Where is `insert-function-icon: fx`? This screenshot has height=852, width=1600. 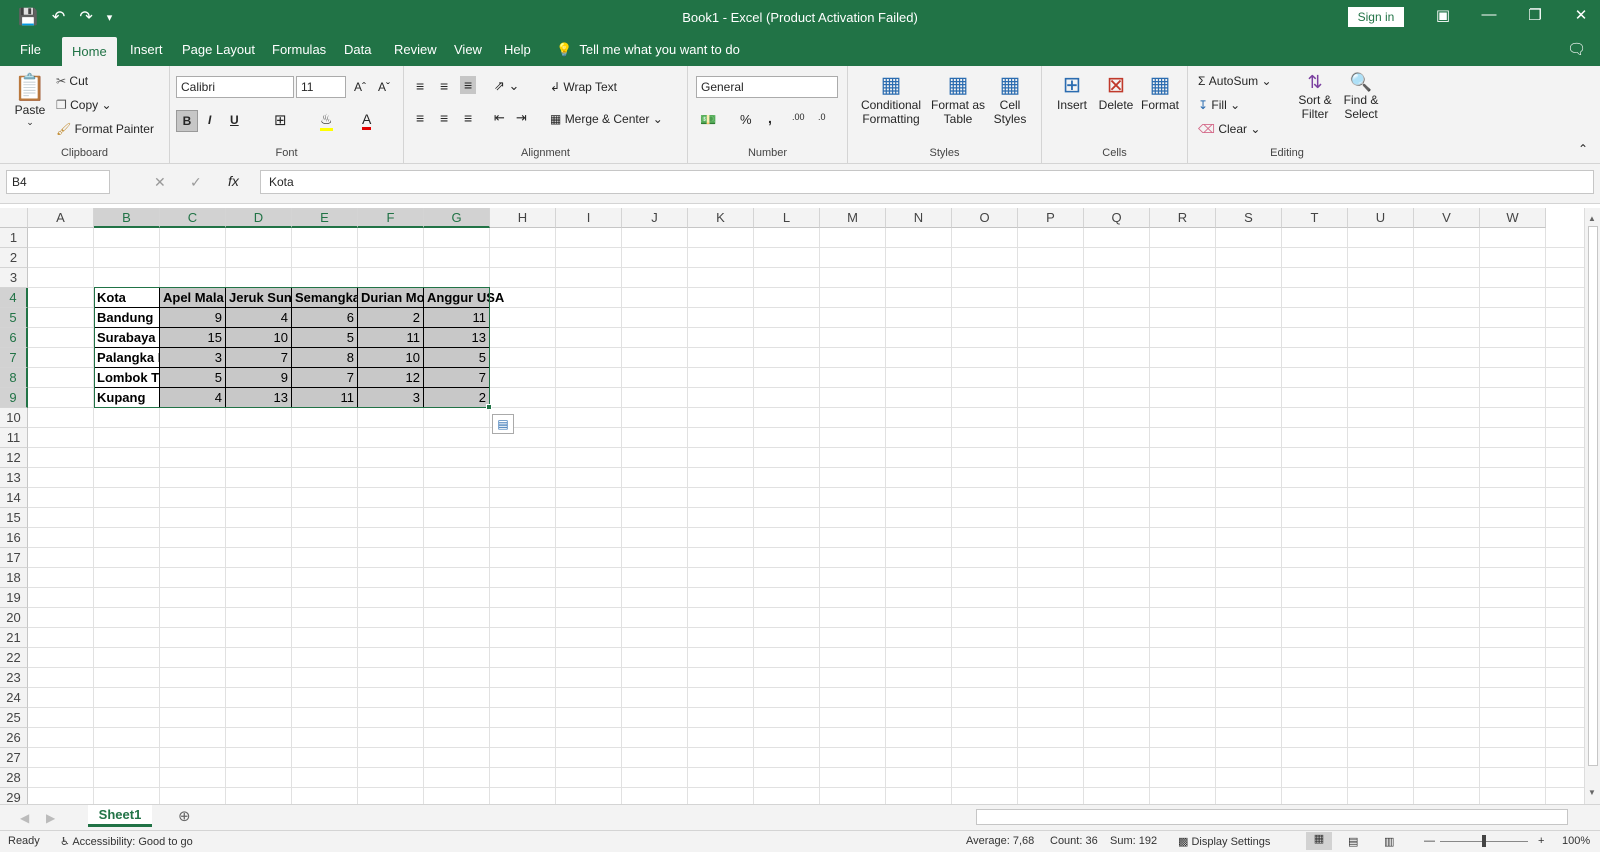
insert-function-icon: fx is located at coordinates (233, 181).